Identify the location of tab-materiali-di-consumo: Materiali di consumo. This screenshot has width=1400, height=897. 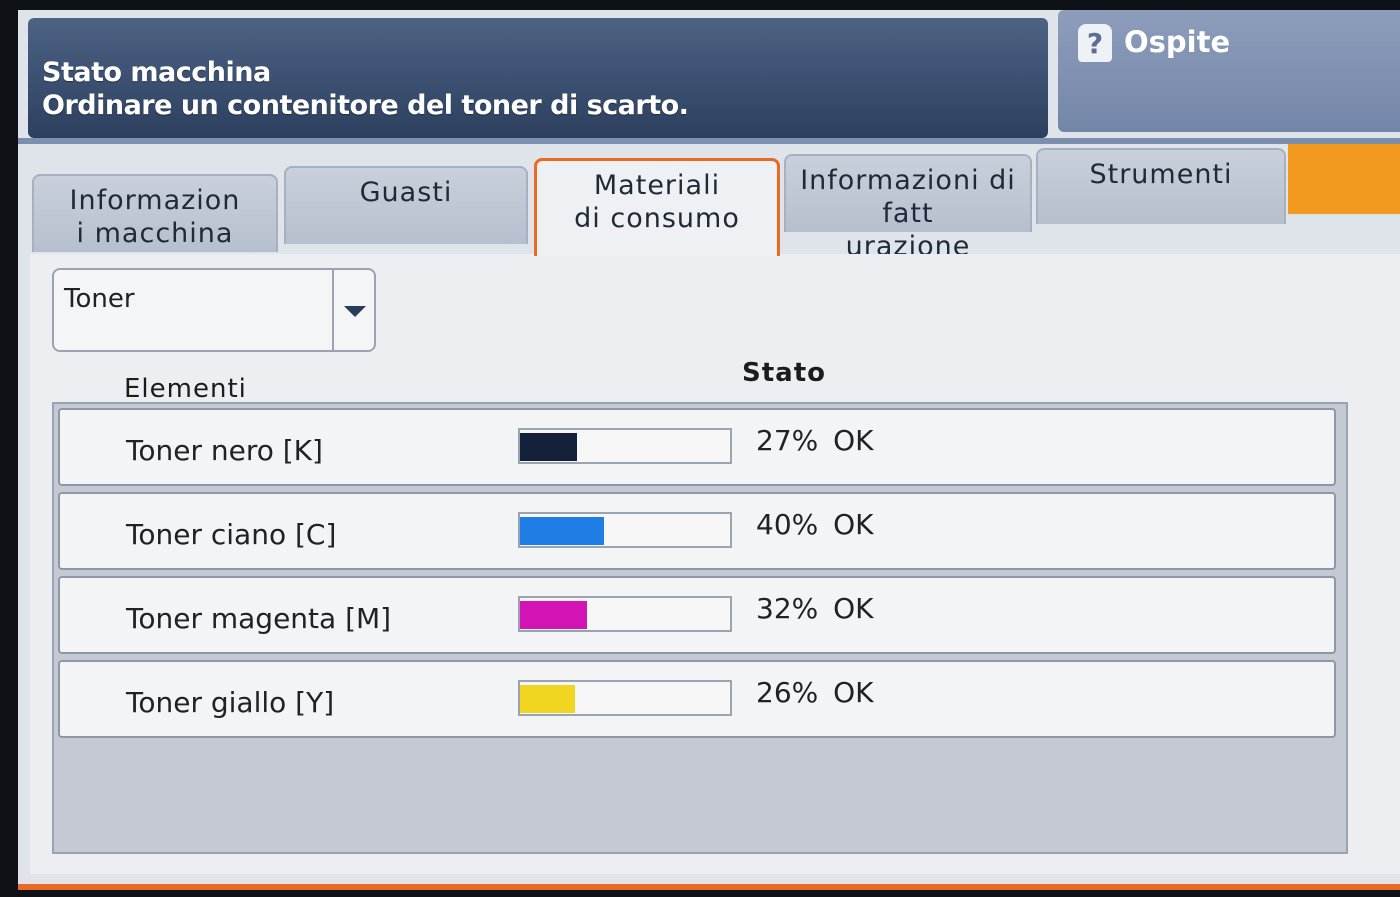
(657, 207).